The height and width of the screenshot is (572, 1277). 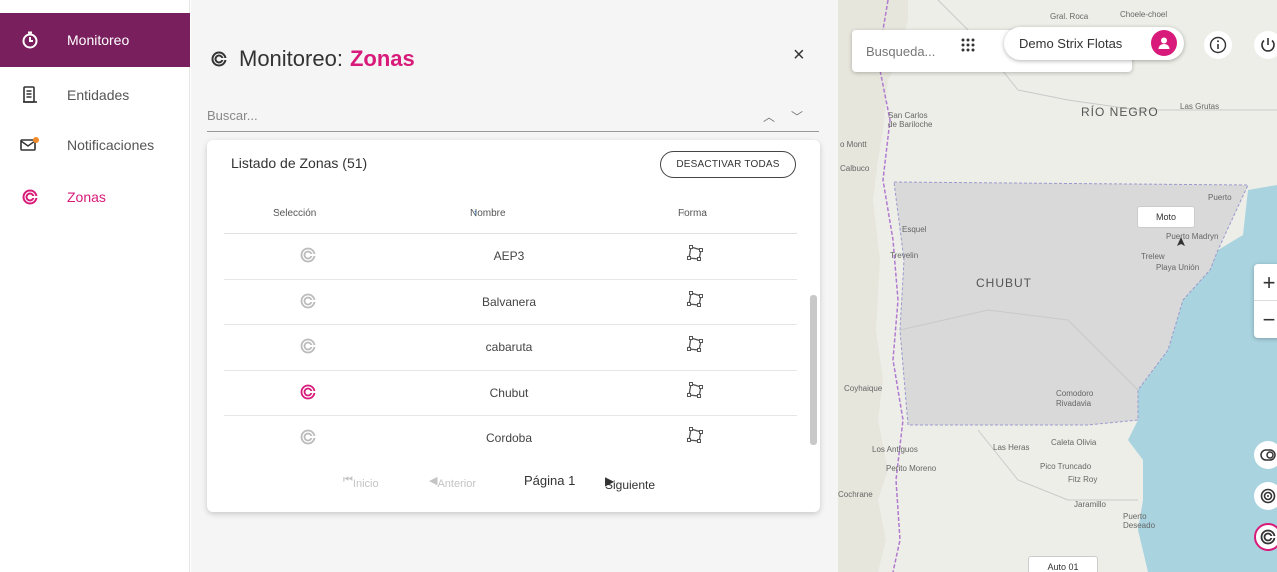 What do you see at coordinates (863, 388) in the screenshot?
I see `map-label: Coyhaique` at bounding box center [863, 388].